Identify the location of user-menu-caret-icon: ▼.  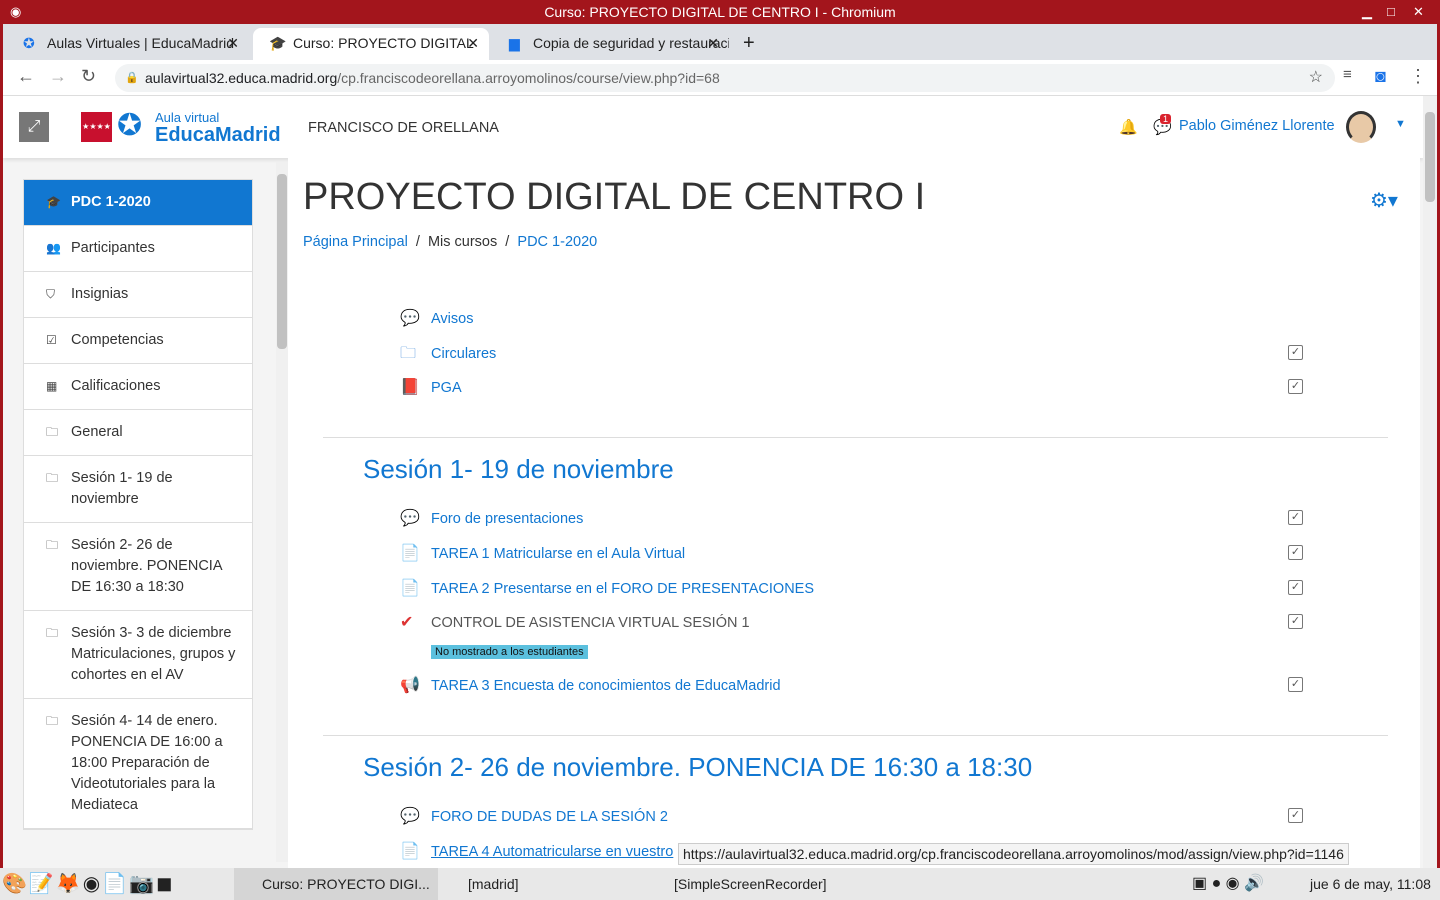
(1400, 124).